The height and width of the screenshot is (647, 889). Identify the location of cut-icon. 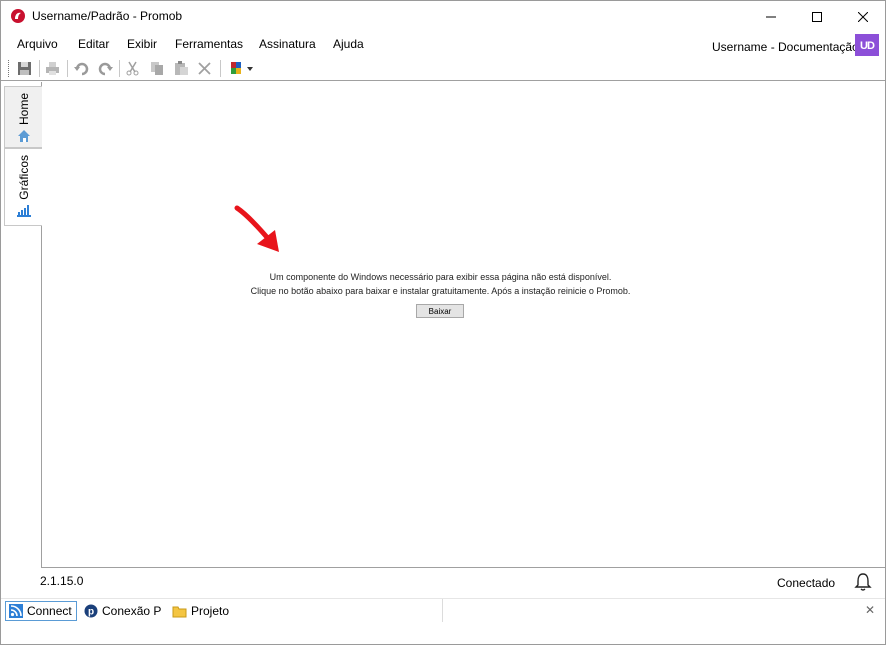
(132, 68).